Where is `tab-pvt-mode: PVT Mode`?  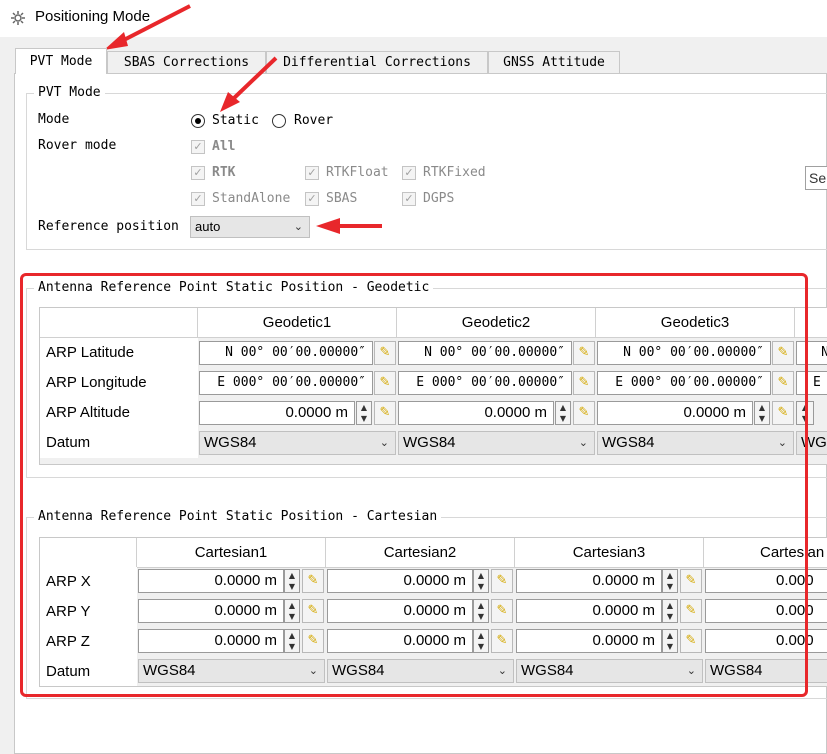 tab-pvt-mode: PVT Mode is located at coordinates (61, 61).